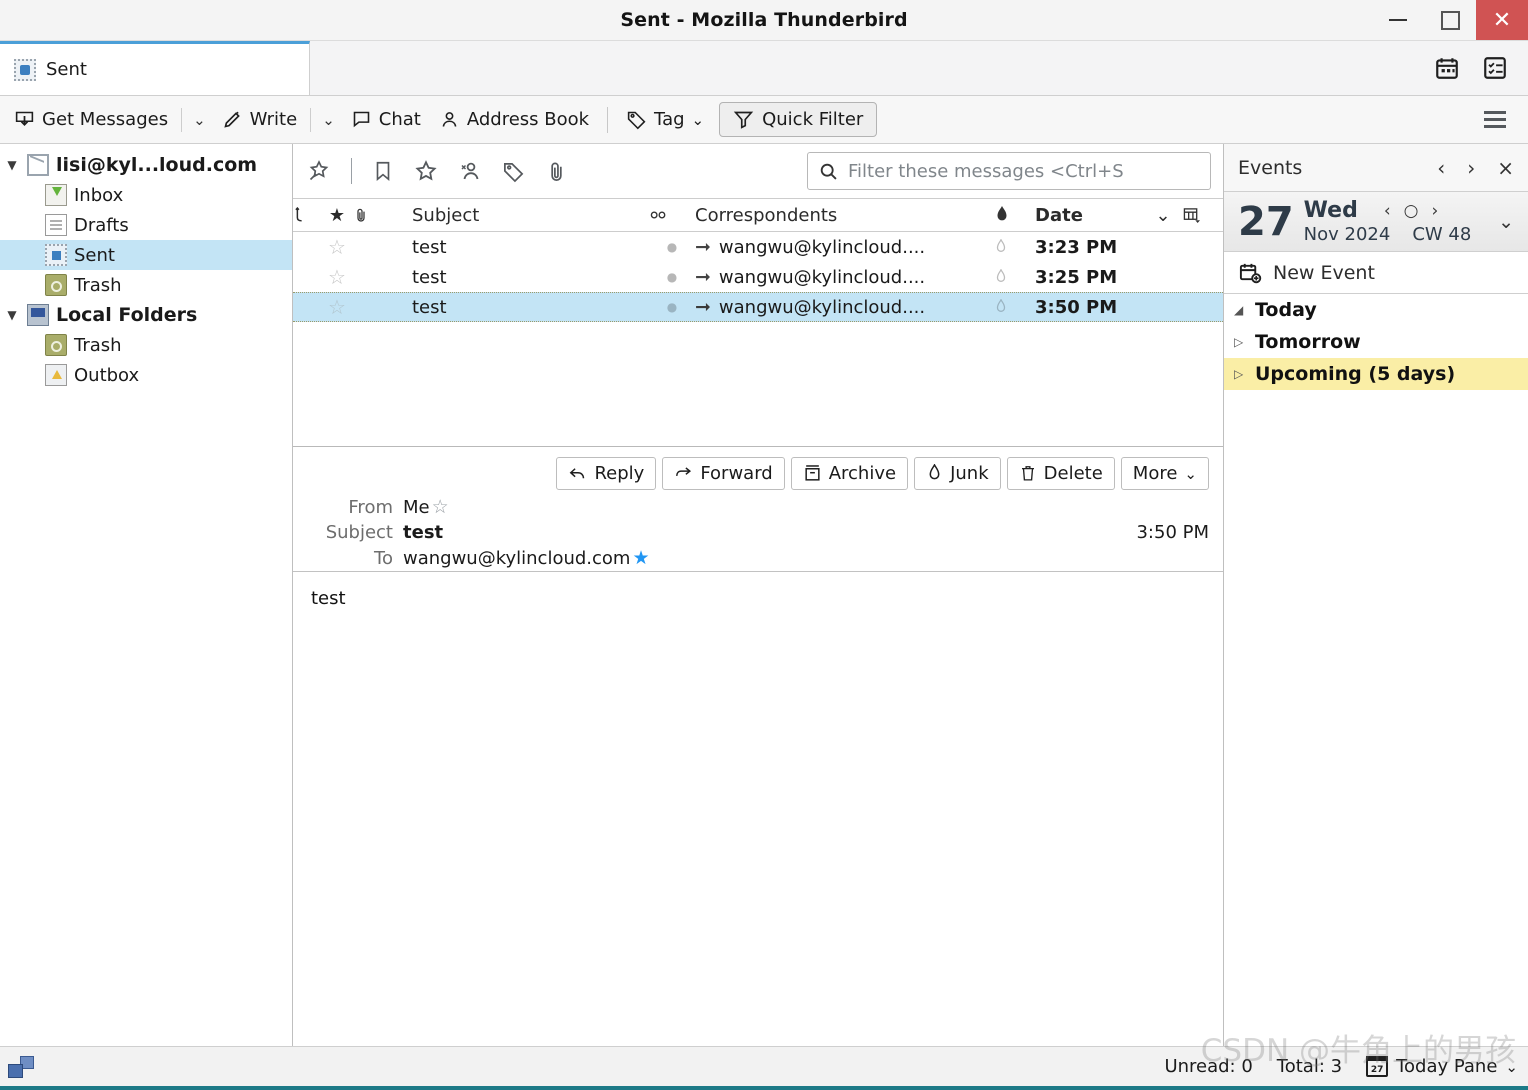 The image size is (1528, 1090). What do you see at coordinates (146, 315) in the screenshot?
I see `sidebar-item-local-folders: ▼ Local Folders` at bounding box center [146, 315].